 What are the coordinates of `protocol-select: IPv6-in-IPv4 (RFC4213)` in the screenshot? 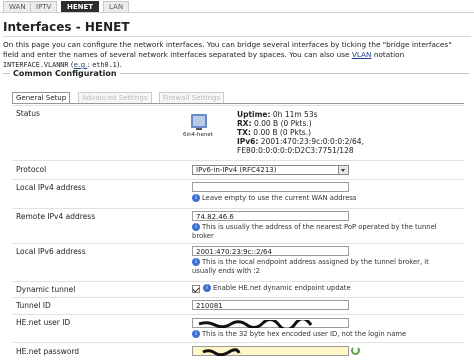 It's located at (270, 170).